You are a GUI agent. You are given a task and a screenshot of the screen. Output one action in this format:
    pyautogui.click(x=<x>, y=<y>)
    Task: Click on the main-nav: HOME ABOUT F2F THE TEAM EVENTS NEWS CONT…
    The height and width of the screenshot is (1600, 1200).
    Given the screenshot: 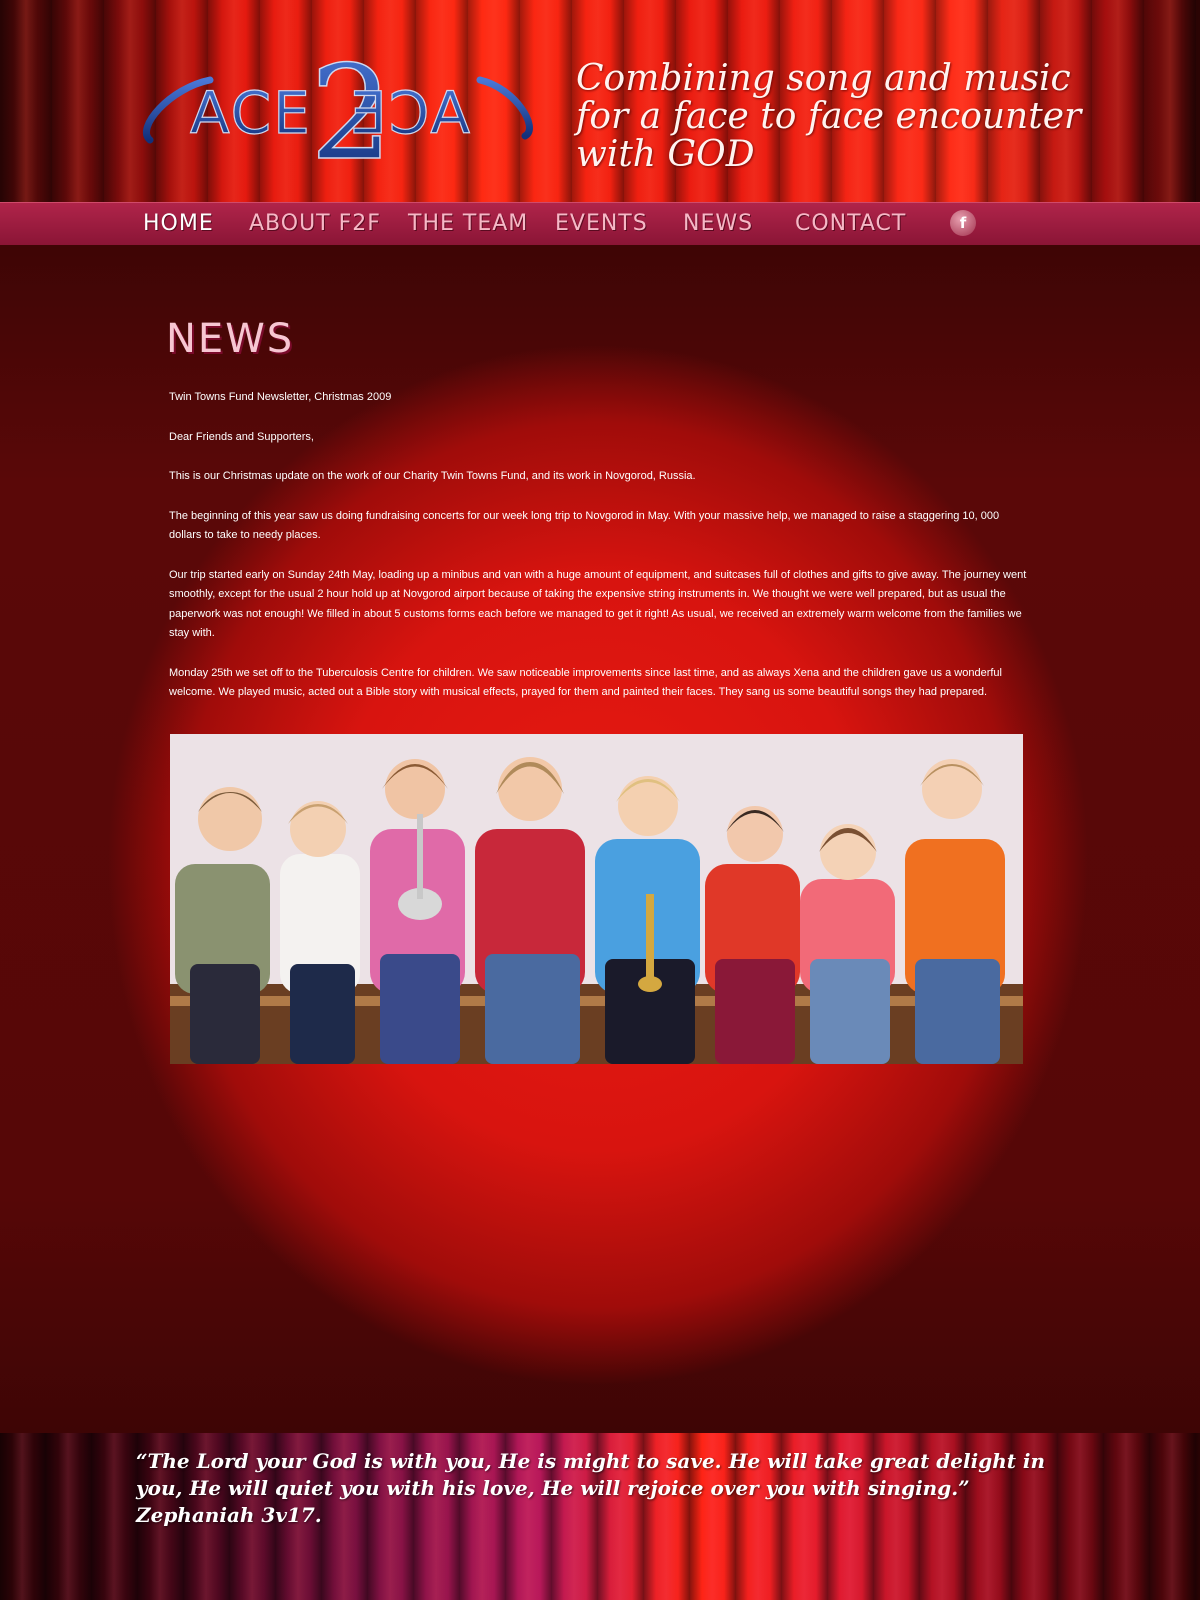 What is the action you would take?
    pyautogui.click(x=600, y=224)
    